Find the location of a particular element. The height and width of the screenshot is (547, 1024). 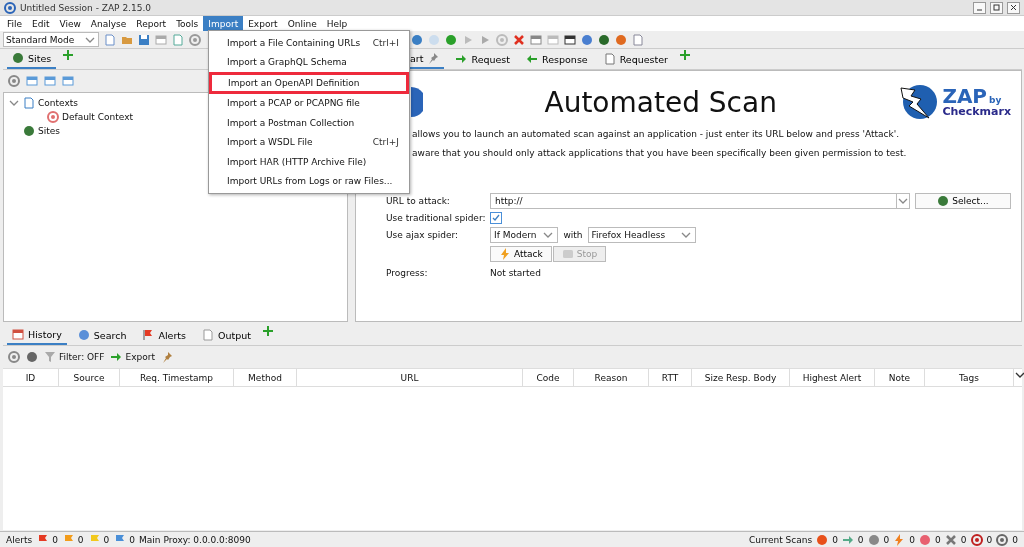

window-title: Untitled Session - ZAP 2.15.0 is located at coordinates (86, 7).